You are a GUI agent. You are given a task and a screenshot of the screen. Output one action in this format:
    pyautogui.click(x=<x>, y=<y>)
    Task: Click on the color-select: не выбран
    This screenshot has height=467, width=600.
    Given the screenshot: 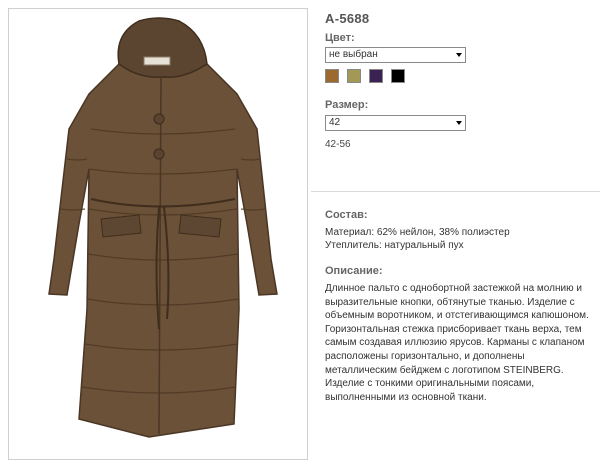 What is the action you would take?
    pyautogui.click(x=395, y=55)
    